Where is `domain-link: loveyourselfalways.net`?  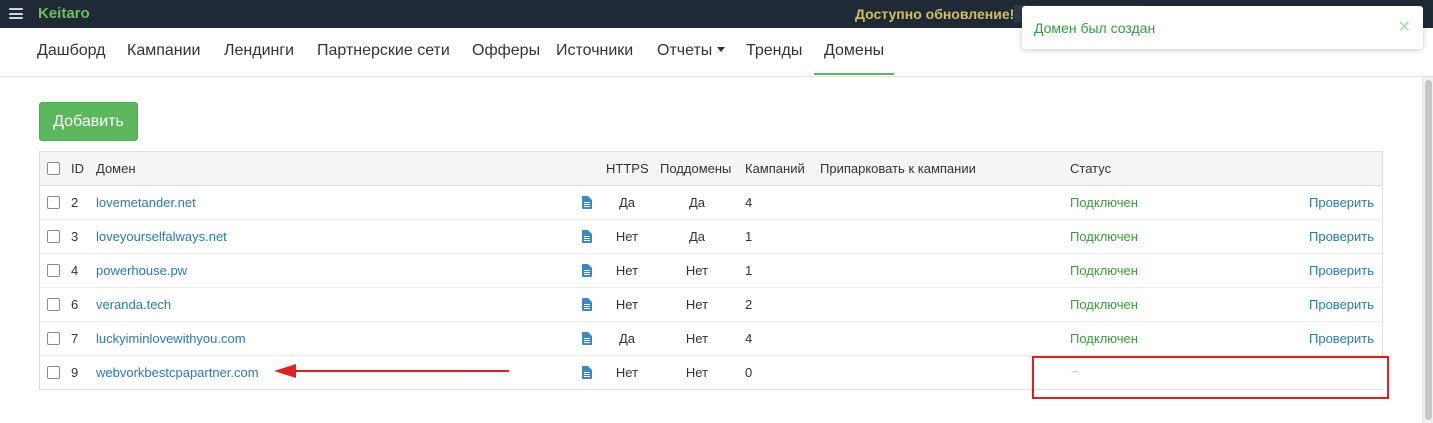
domain-link: loveyourselfalways.net is located at coordinates (161, 237).